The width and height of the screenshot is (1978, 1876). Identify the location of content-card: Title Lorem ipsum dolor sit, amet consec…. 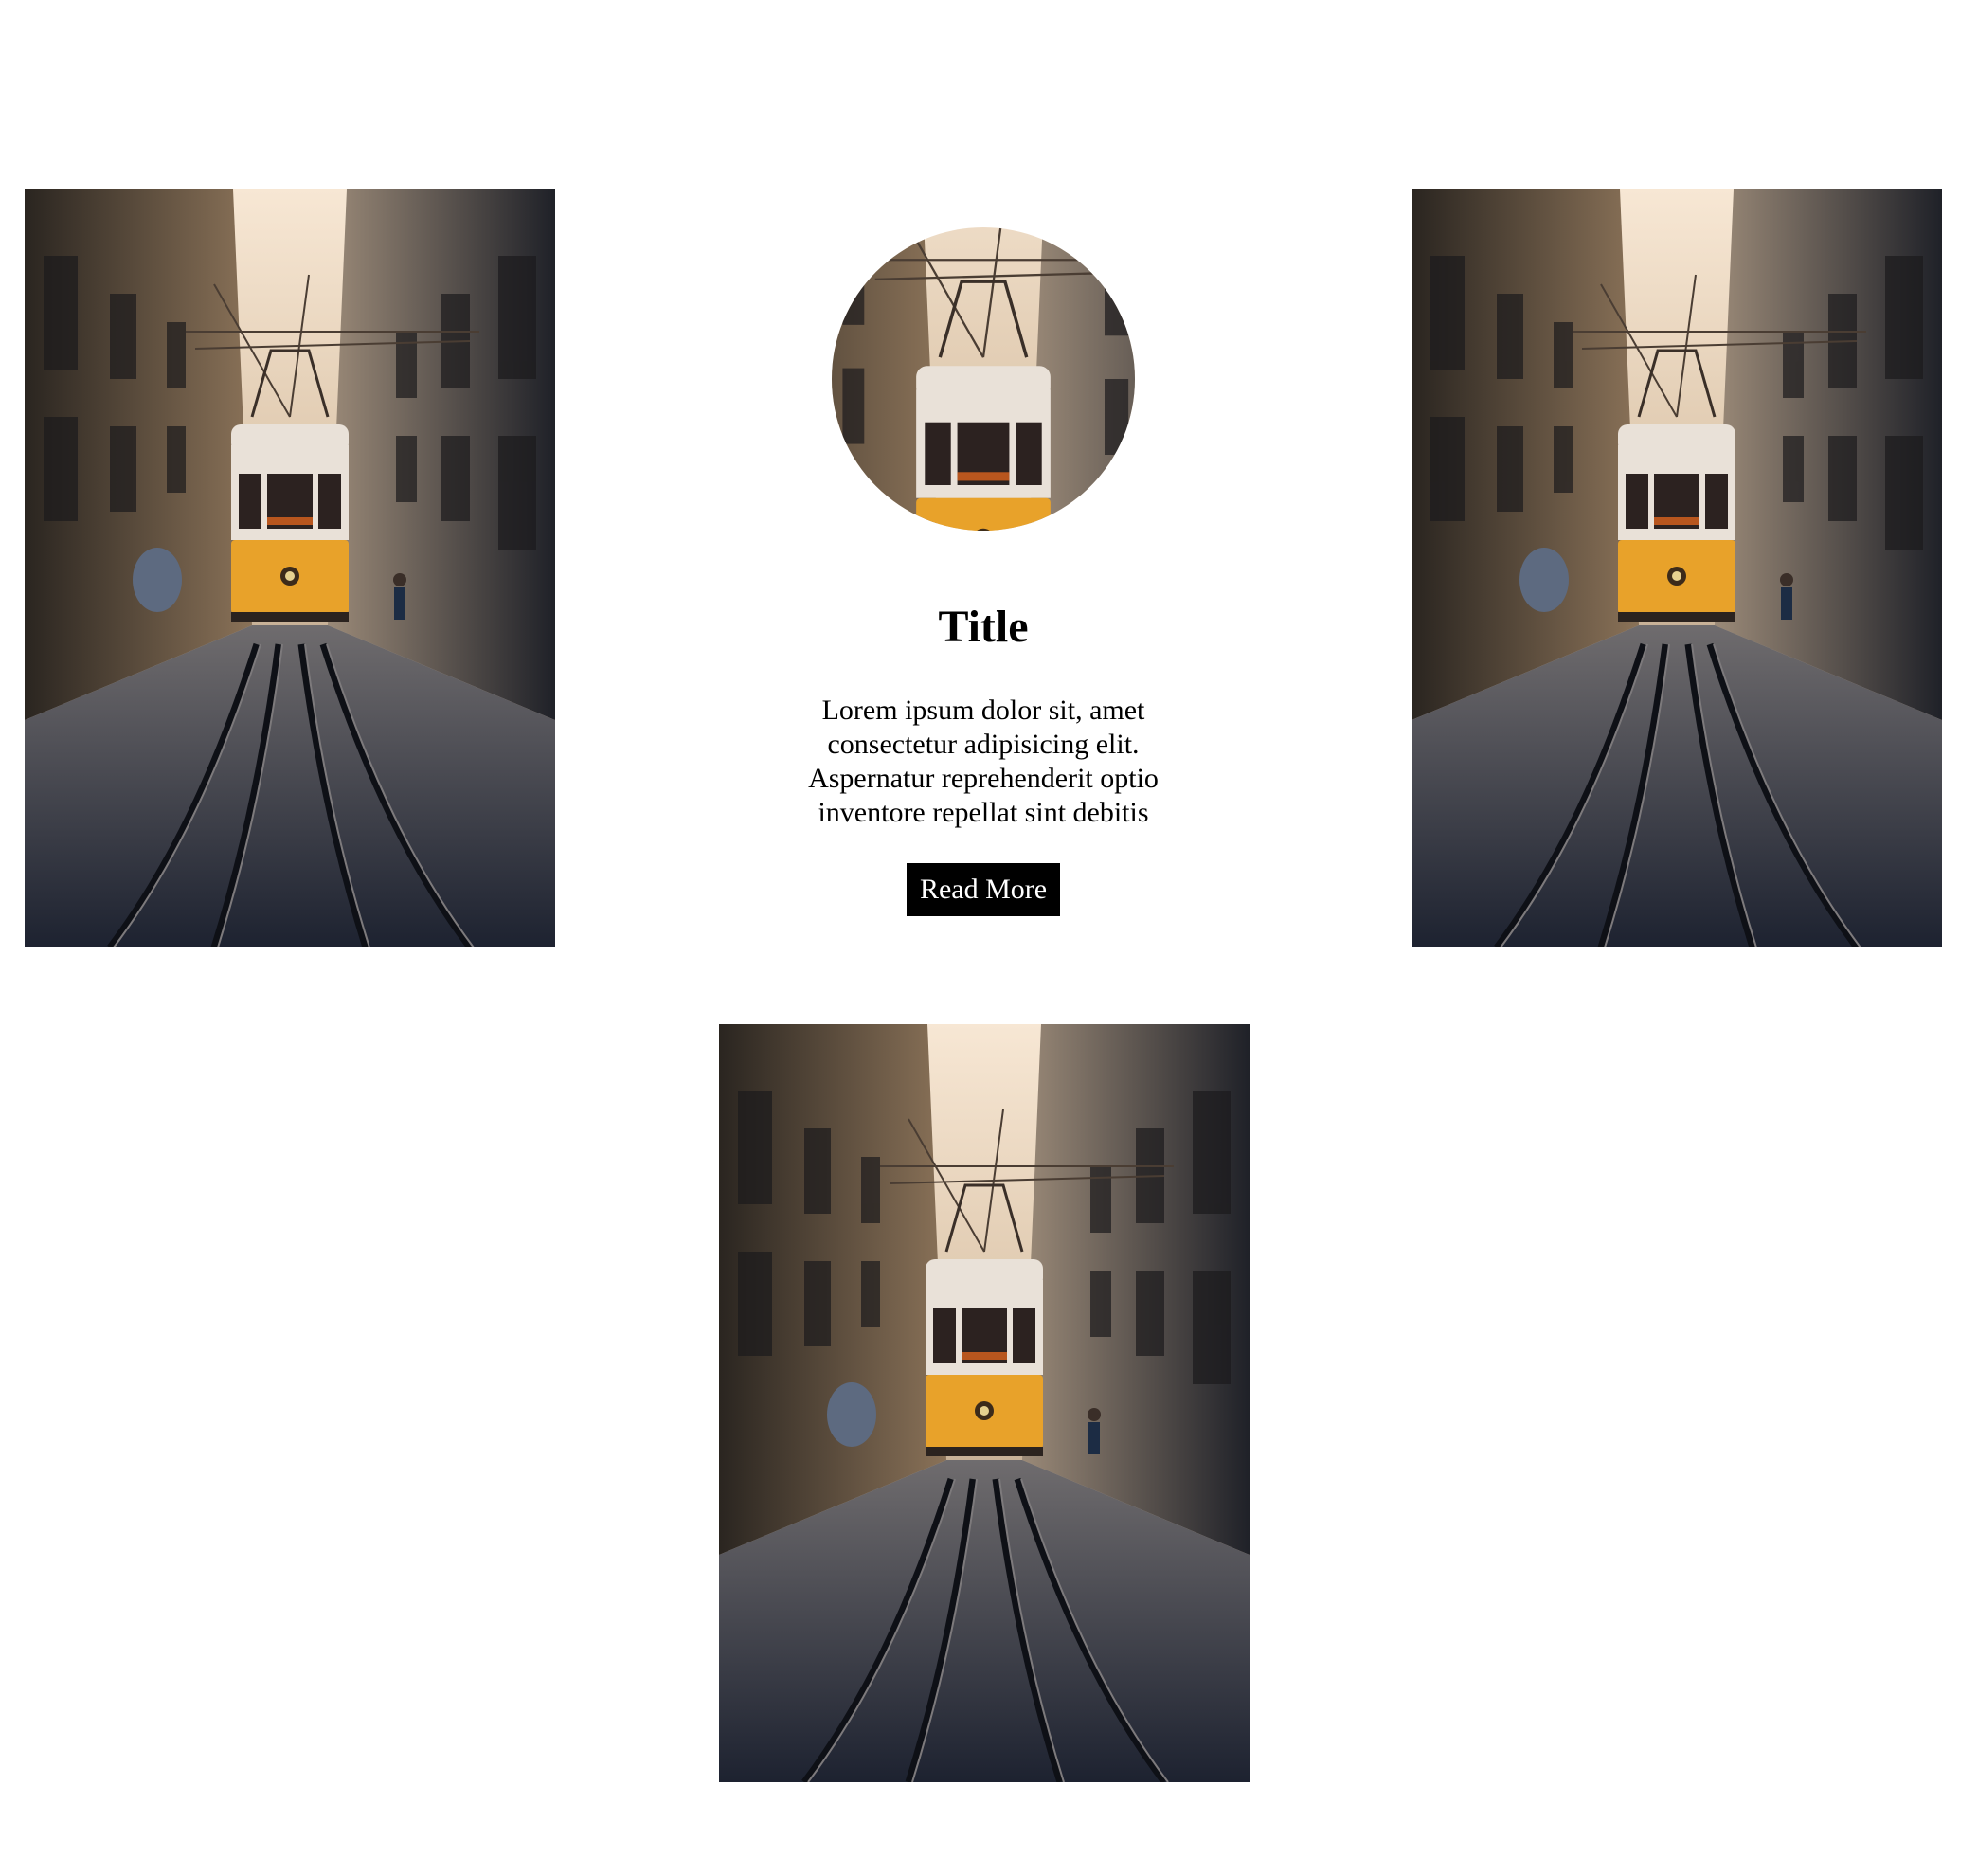
(983, 568).